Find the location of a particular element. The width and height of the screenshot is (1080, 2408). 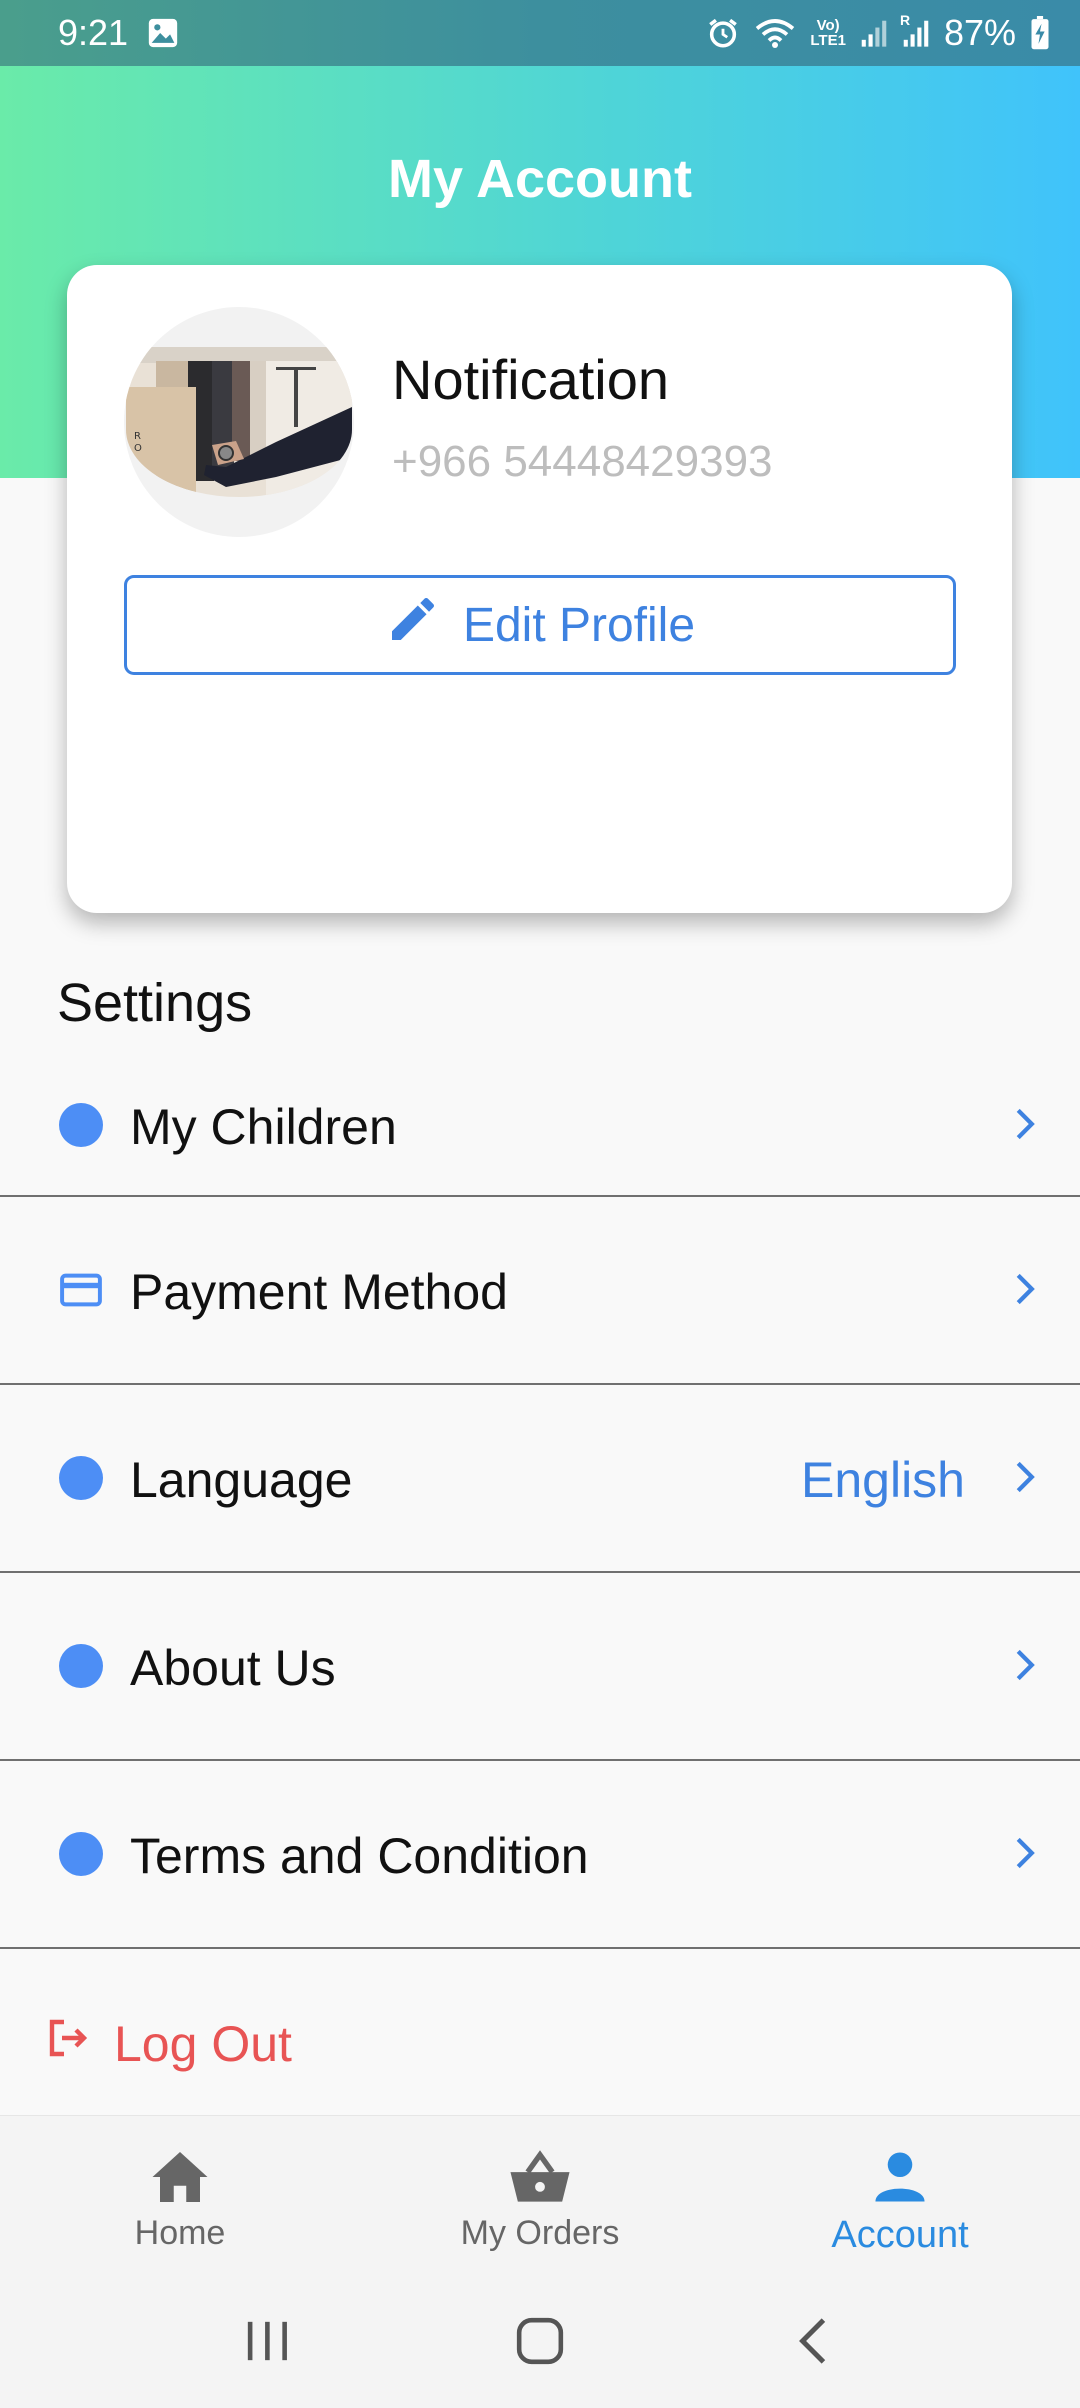

status-bar: 9:21 Vo) LTE1 R 87% is located at coordinates (540, 33).